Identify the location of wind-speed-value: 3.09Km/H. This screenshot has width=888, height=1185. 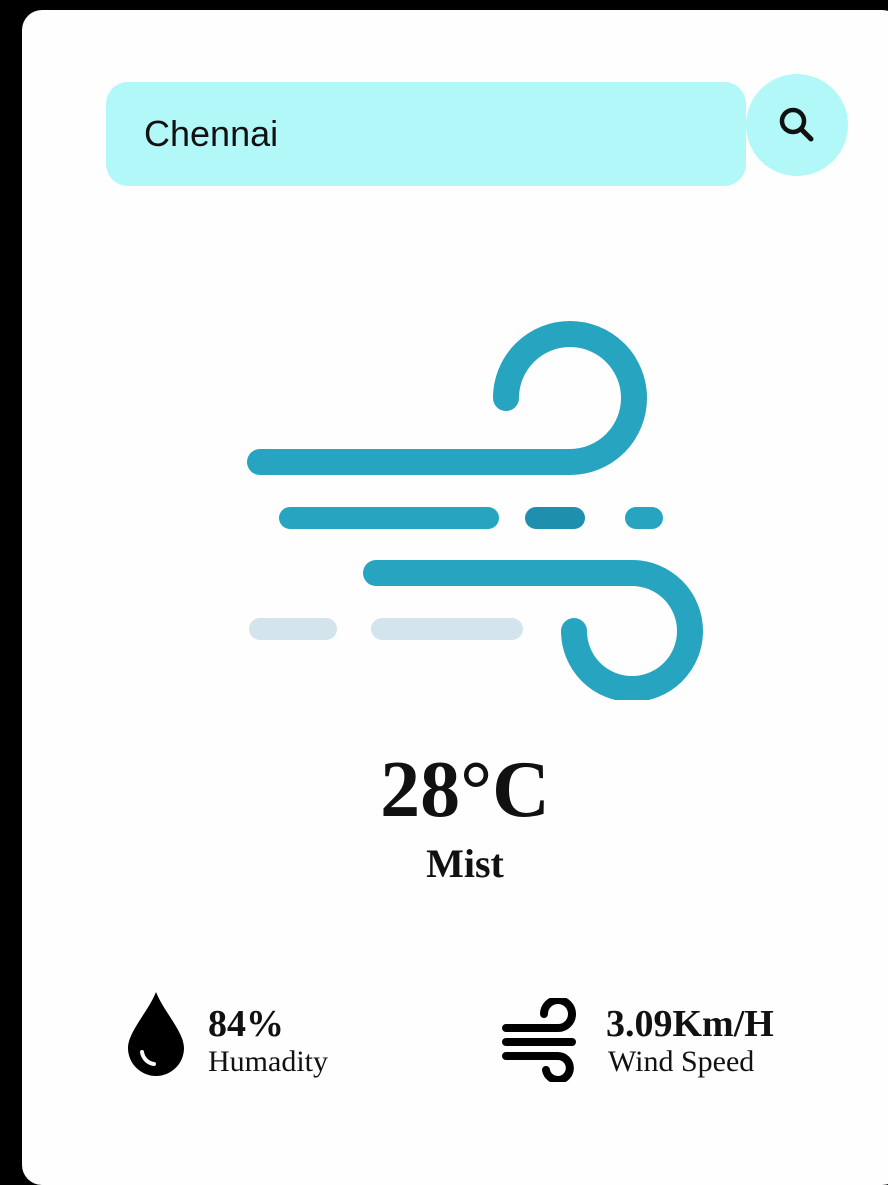
(690, 1024).